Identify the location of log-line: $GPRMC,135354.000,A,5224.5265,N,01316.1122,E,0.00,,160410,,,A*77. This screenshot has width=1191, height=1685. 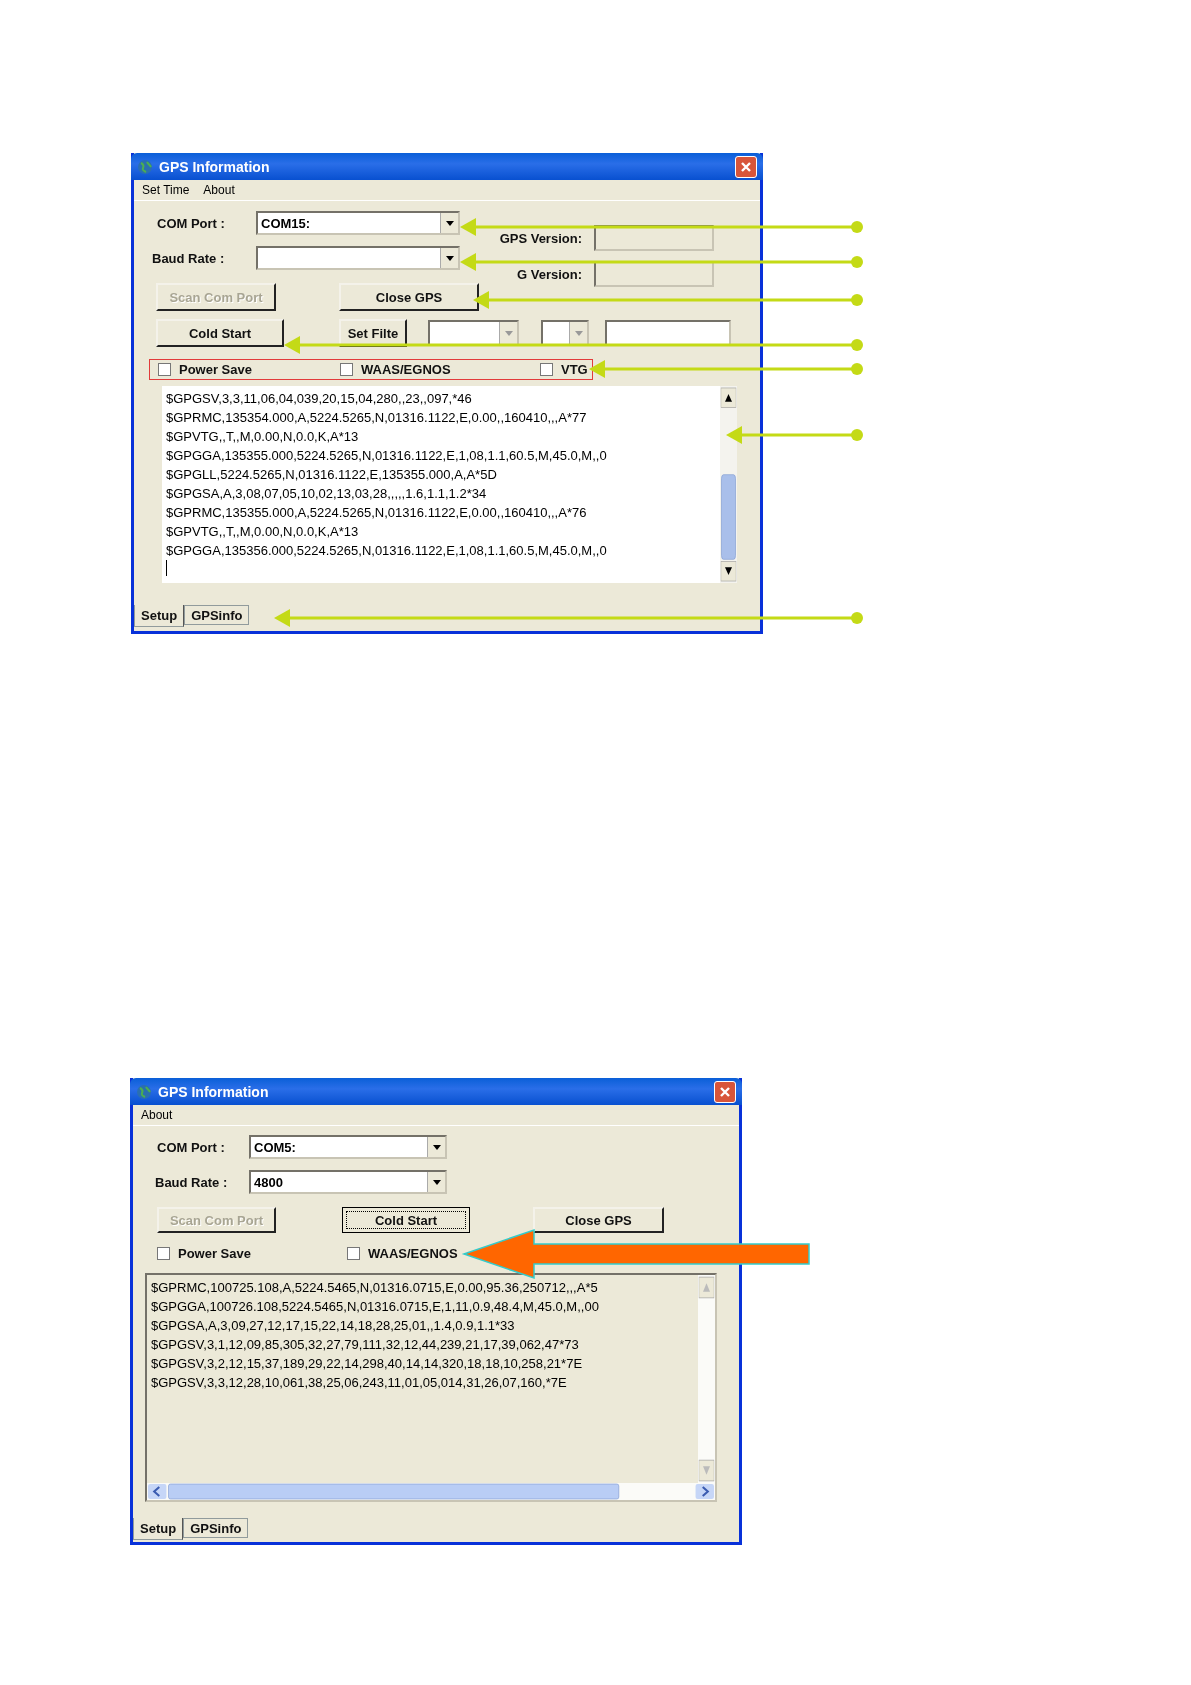
(377, 418).